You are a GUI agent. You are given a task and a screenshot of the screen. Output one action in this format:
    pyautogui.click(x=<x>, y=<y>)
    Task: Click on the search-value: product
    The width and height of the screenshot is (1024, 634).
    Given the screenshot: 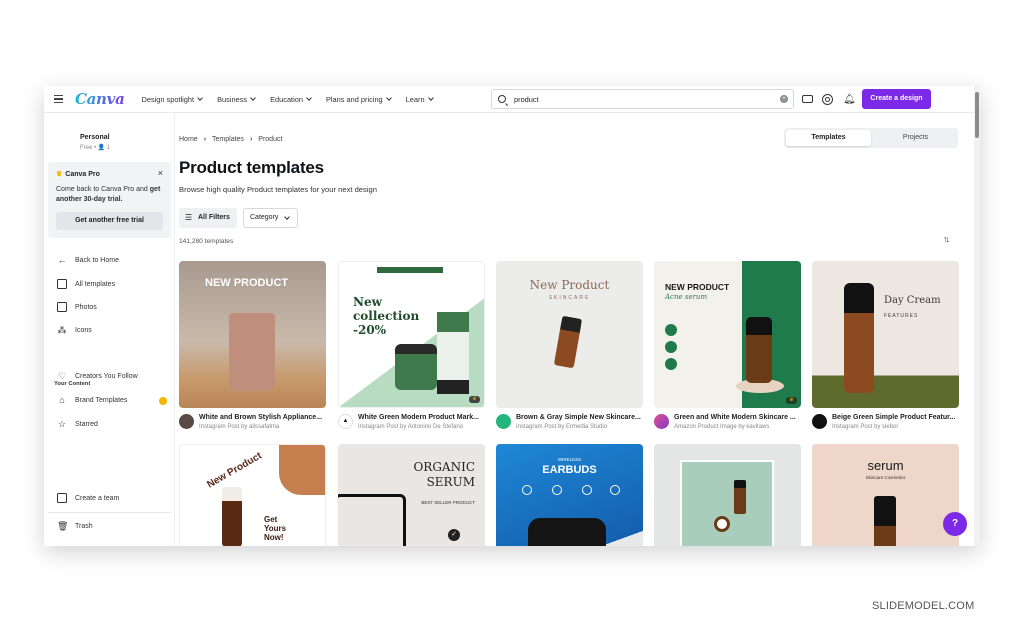 What is the action you would take?
    pyautogui.click(x=526, y=99)
    